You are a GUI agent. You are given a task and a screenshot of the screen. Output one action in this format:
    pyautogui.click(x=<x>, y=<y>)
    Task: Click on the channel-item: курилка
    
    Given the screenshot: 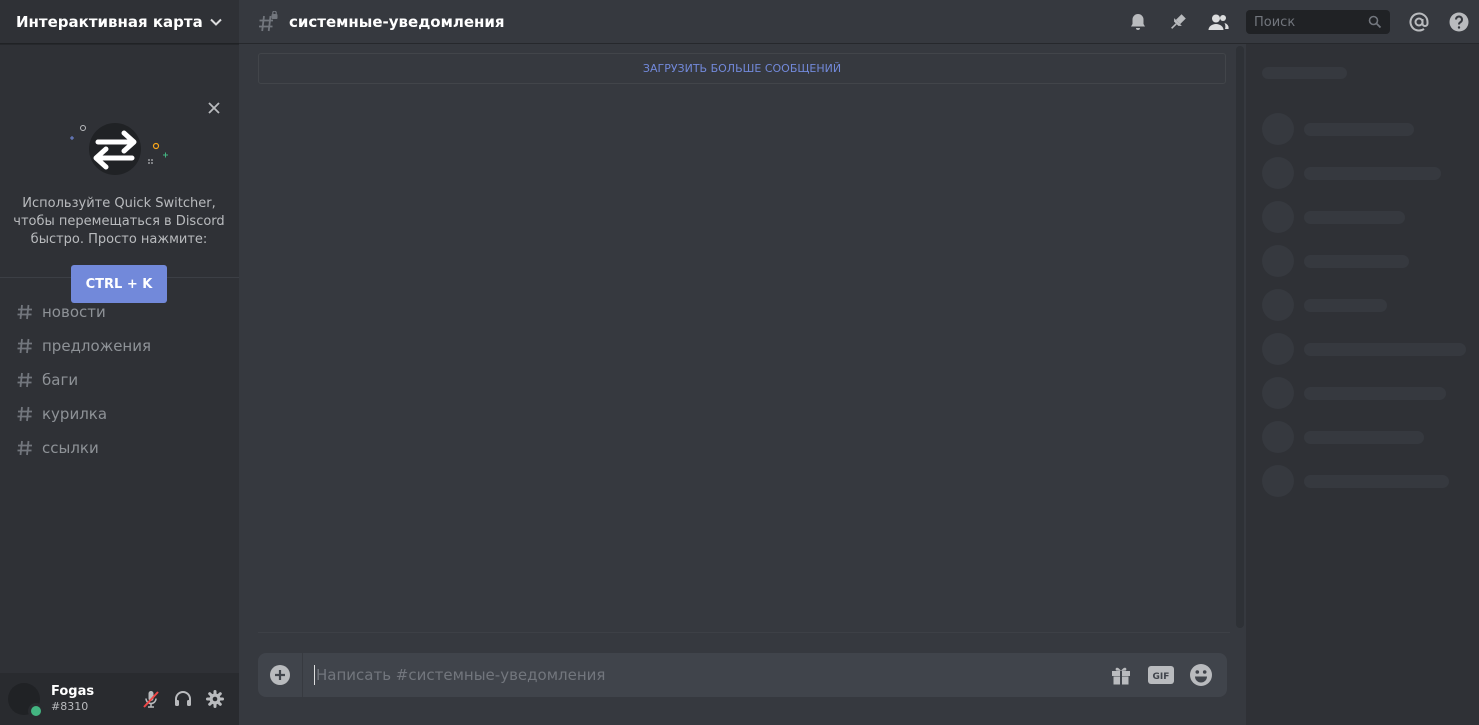 What is the action you would take?
    pyautogui.click(x=119, y=414)
    